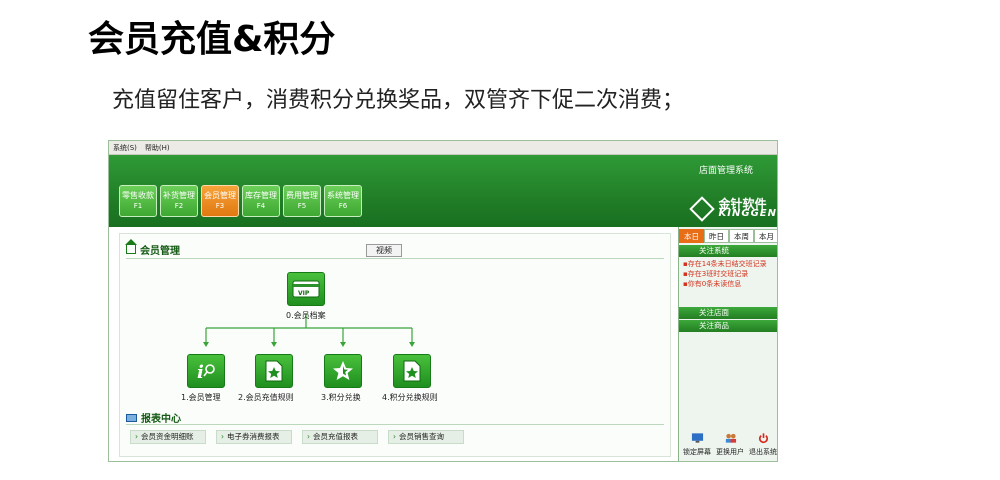 The image size is (1000, 480). Describe the element at coordinates (343, 201) in the screenshot. I see `nav-system: 系统管理 F6` at that location.